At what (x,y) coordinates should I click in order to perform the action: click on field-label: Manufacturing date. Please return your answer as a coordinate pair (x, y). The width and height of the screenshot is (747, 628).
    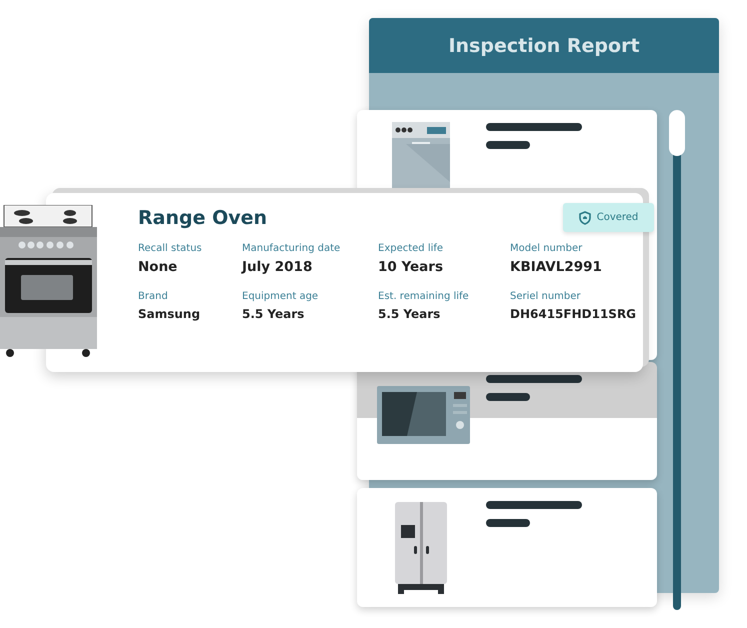
    Looking at the image, I should click on (292, 248).